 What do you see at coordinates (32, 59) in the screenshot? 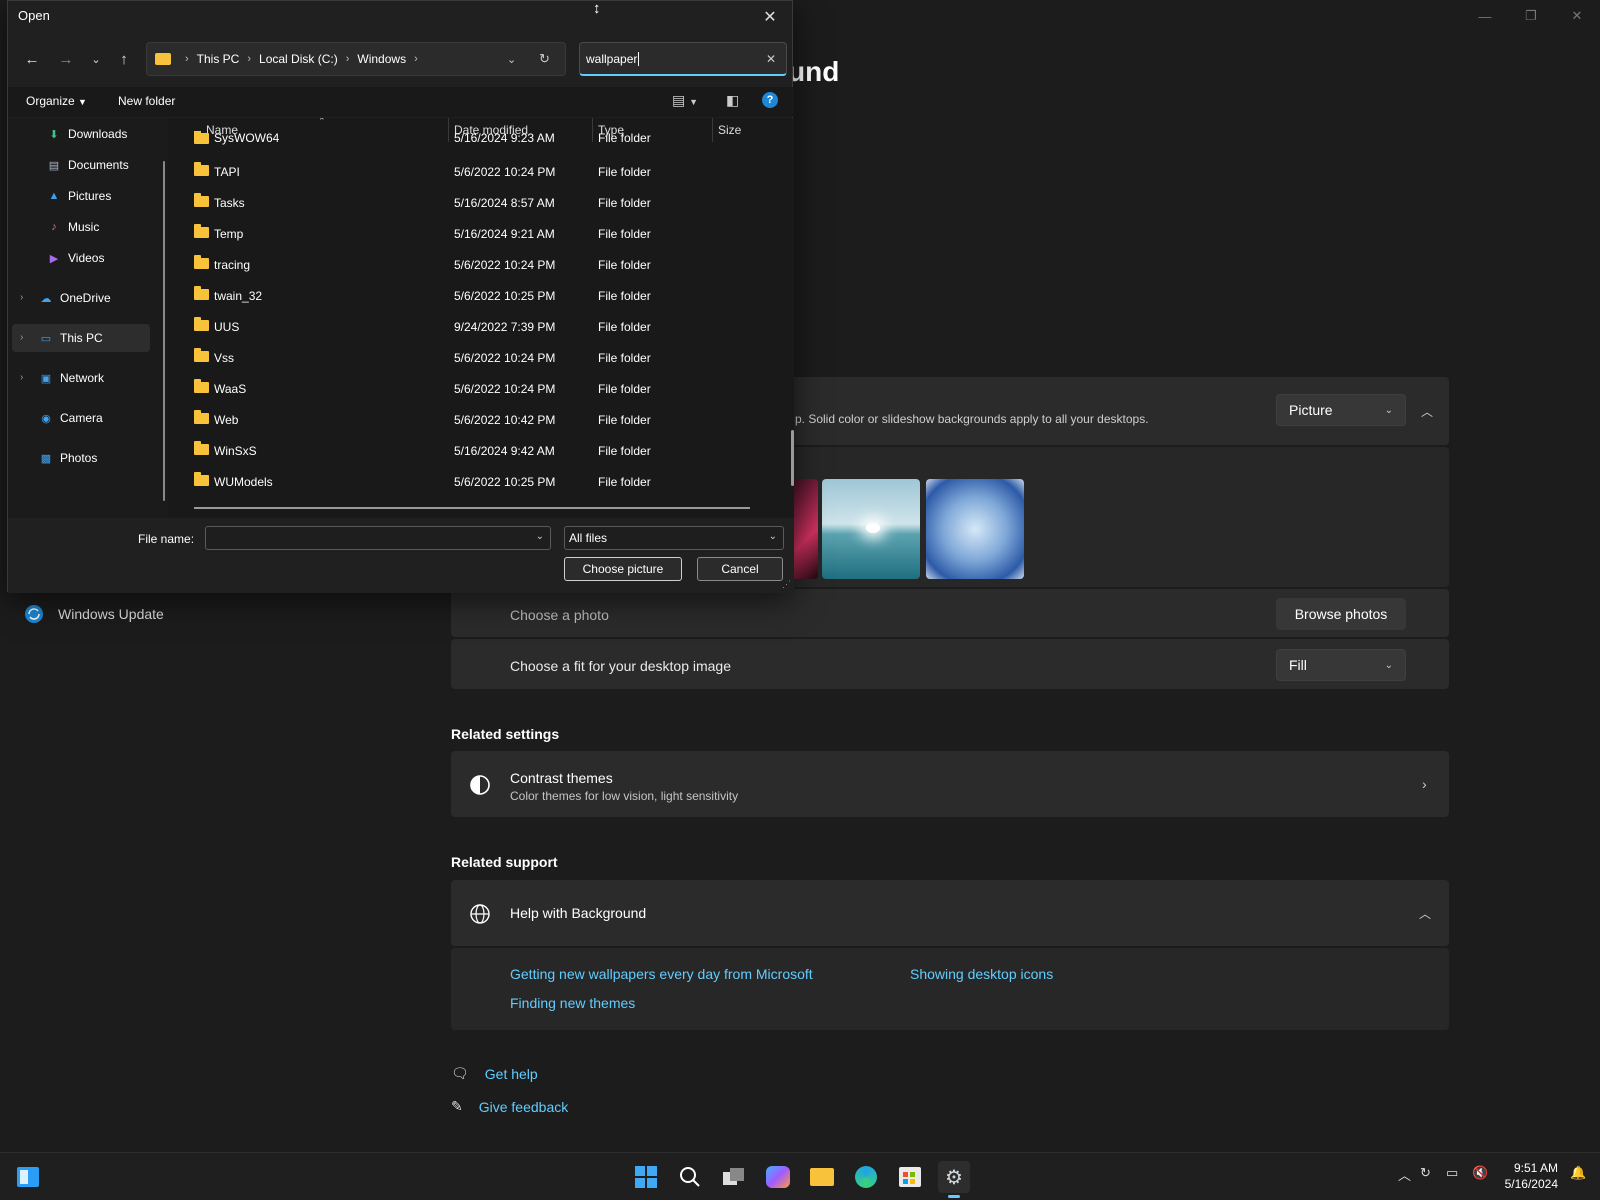
I see `back-button: ←` at bounding box center [32, 59].